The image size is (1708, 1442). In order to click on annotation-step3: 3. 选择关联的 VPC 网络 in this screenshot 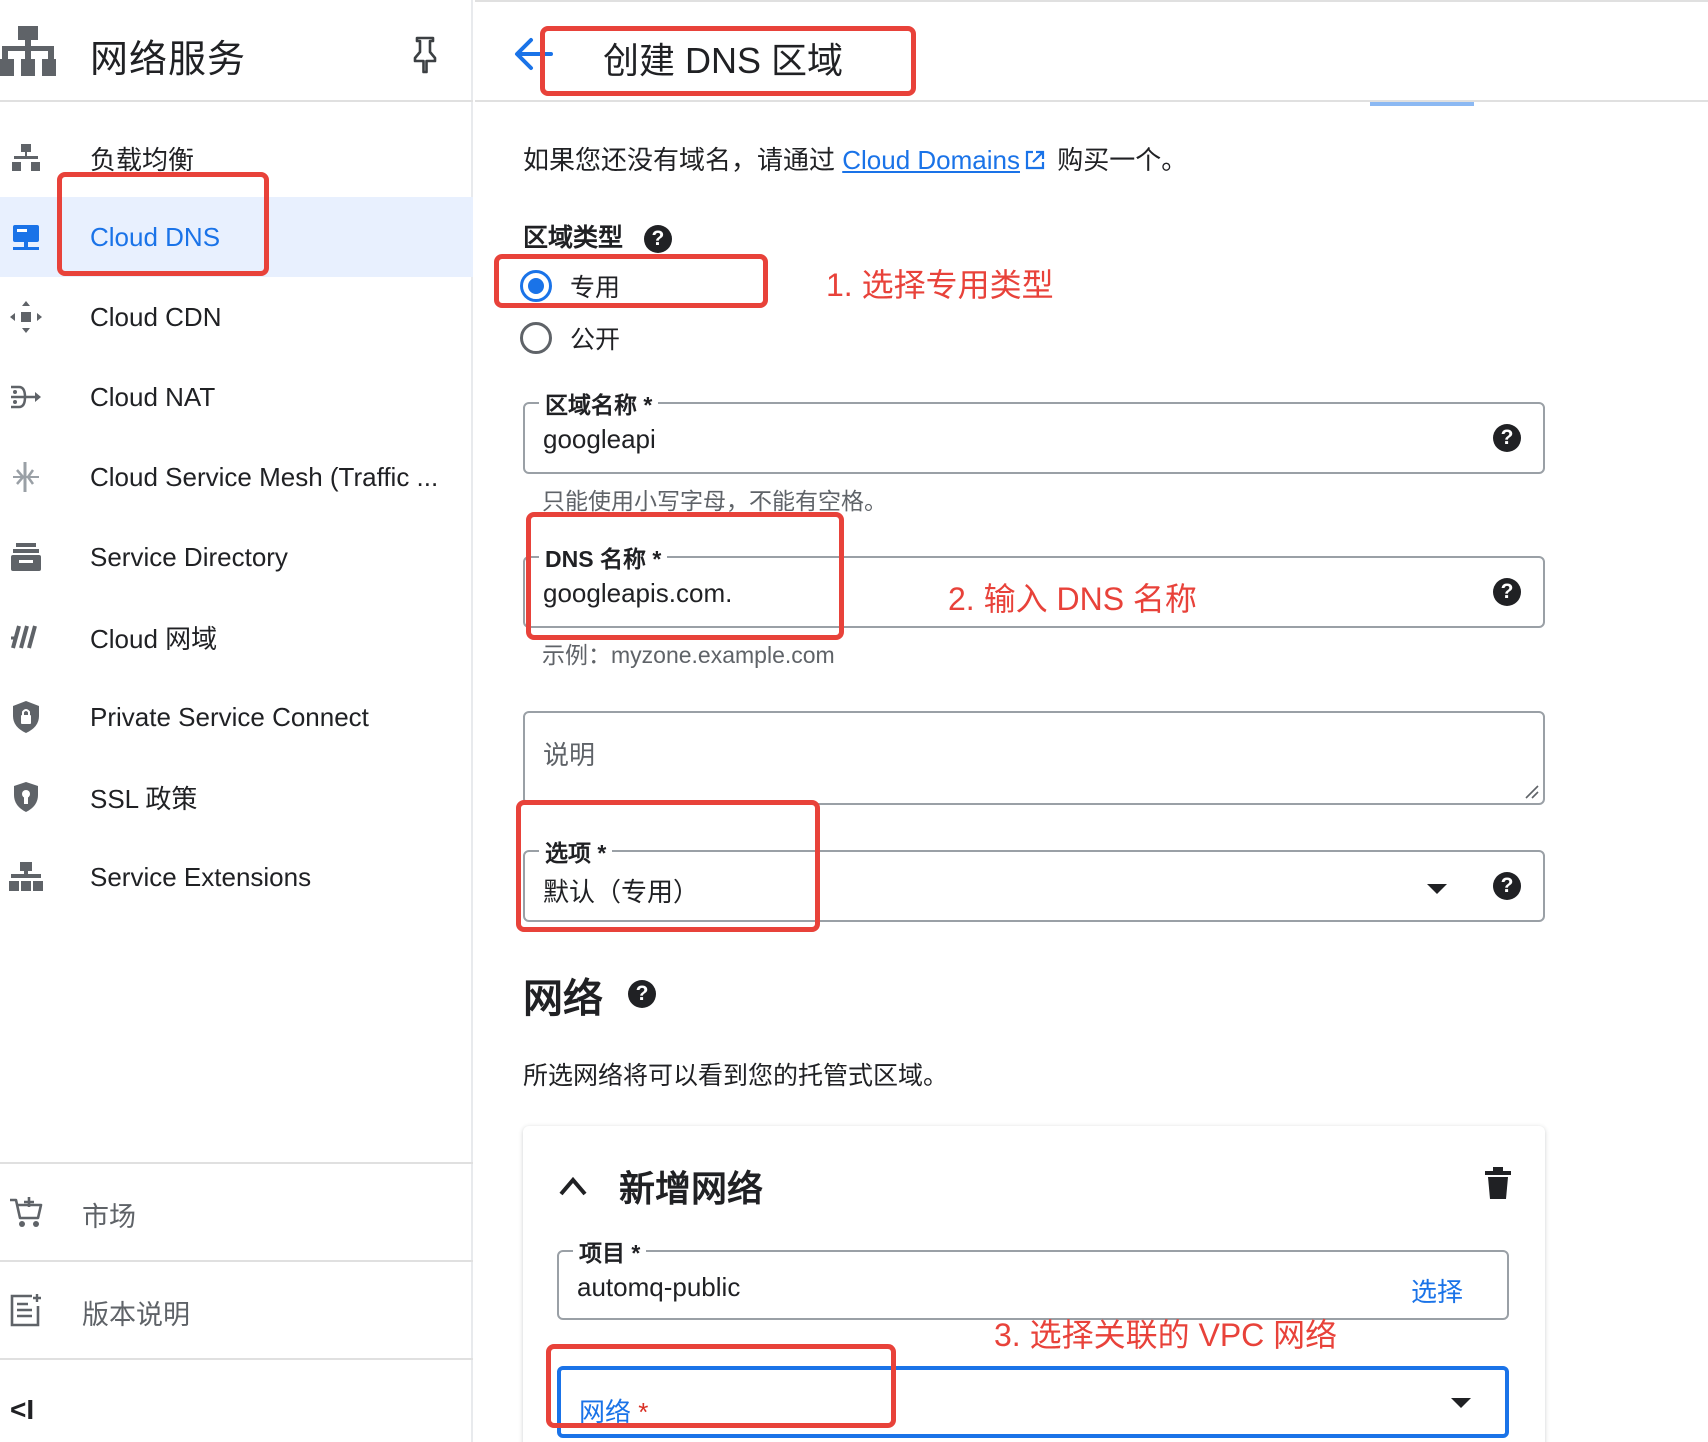, I will do `click(1166, 1335)`.